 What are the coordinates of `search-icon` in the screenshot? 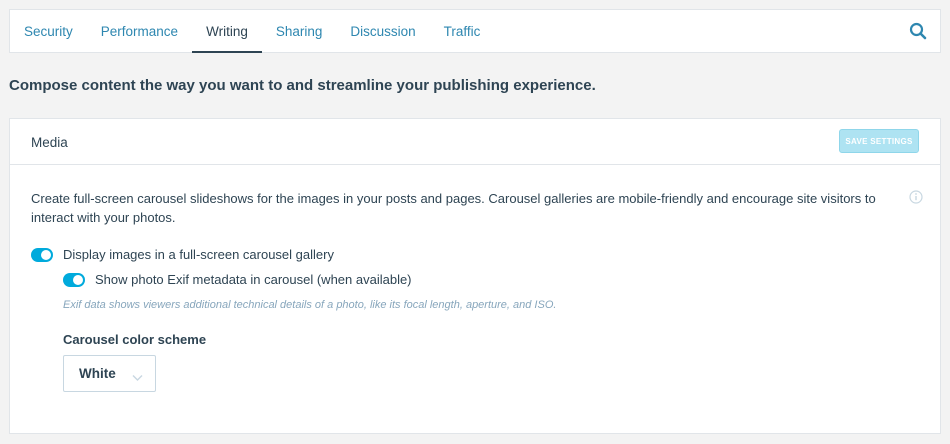 It's located at (918, 31).